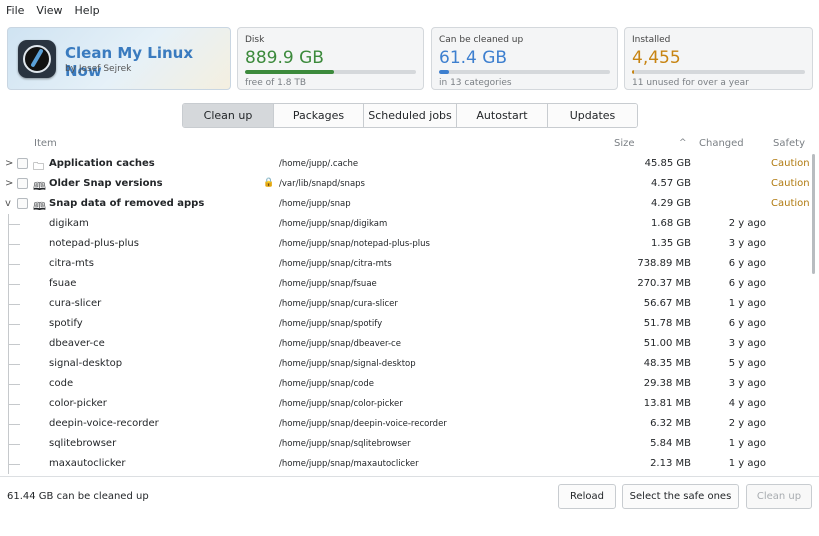  Describe the element at coordinates (63, 283) in the screenshot. I see `child-name: fsuae` at that location.